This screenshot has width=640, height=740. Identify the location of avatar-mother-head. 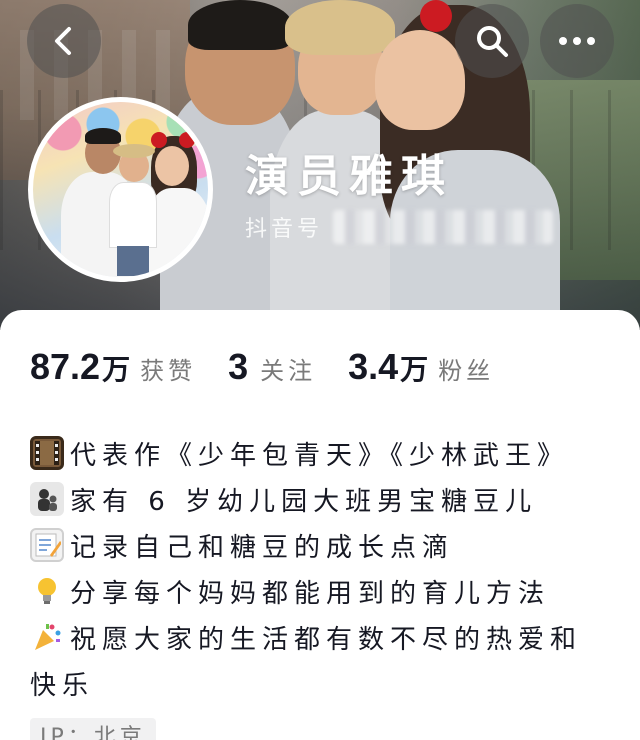
(172, 166).